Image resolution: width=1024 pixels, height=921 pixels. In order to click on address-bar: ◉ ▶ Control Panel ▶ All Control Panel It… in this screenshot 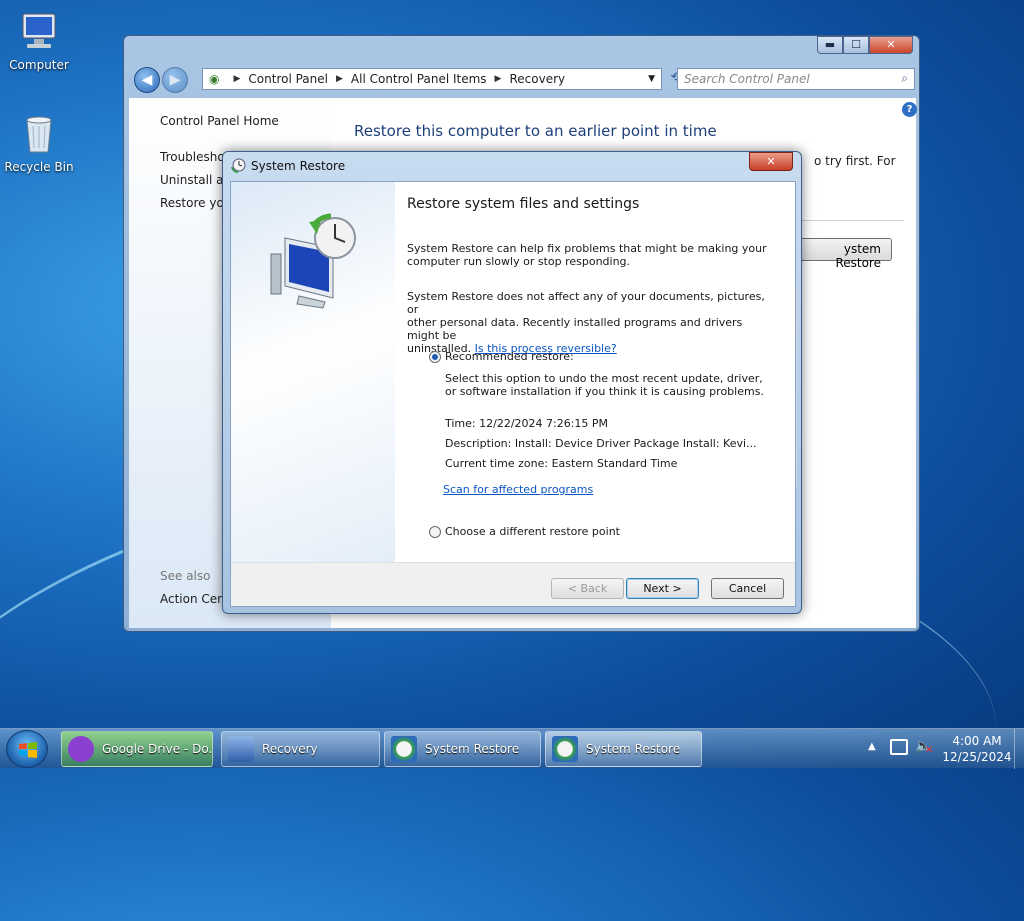, I will do `click(432, 79)`.